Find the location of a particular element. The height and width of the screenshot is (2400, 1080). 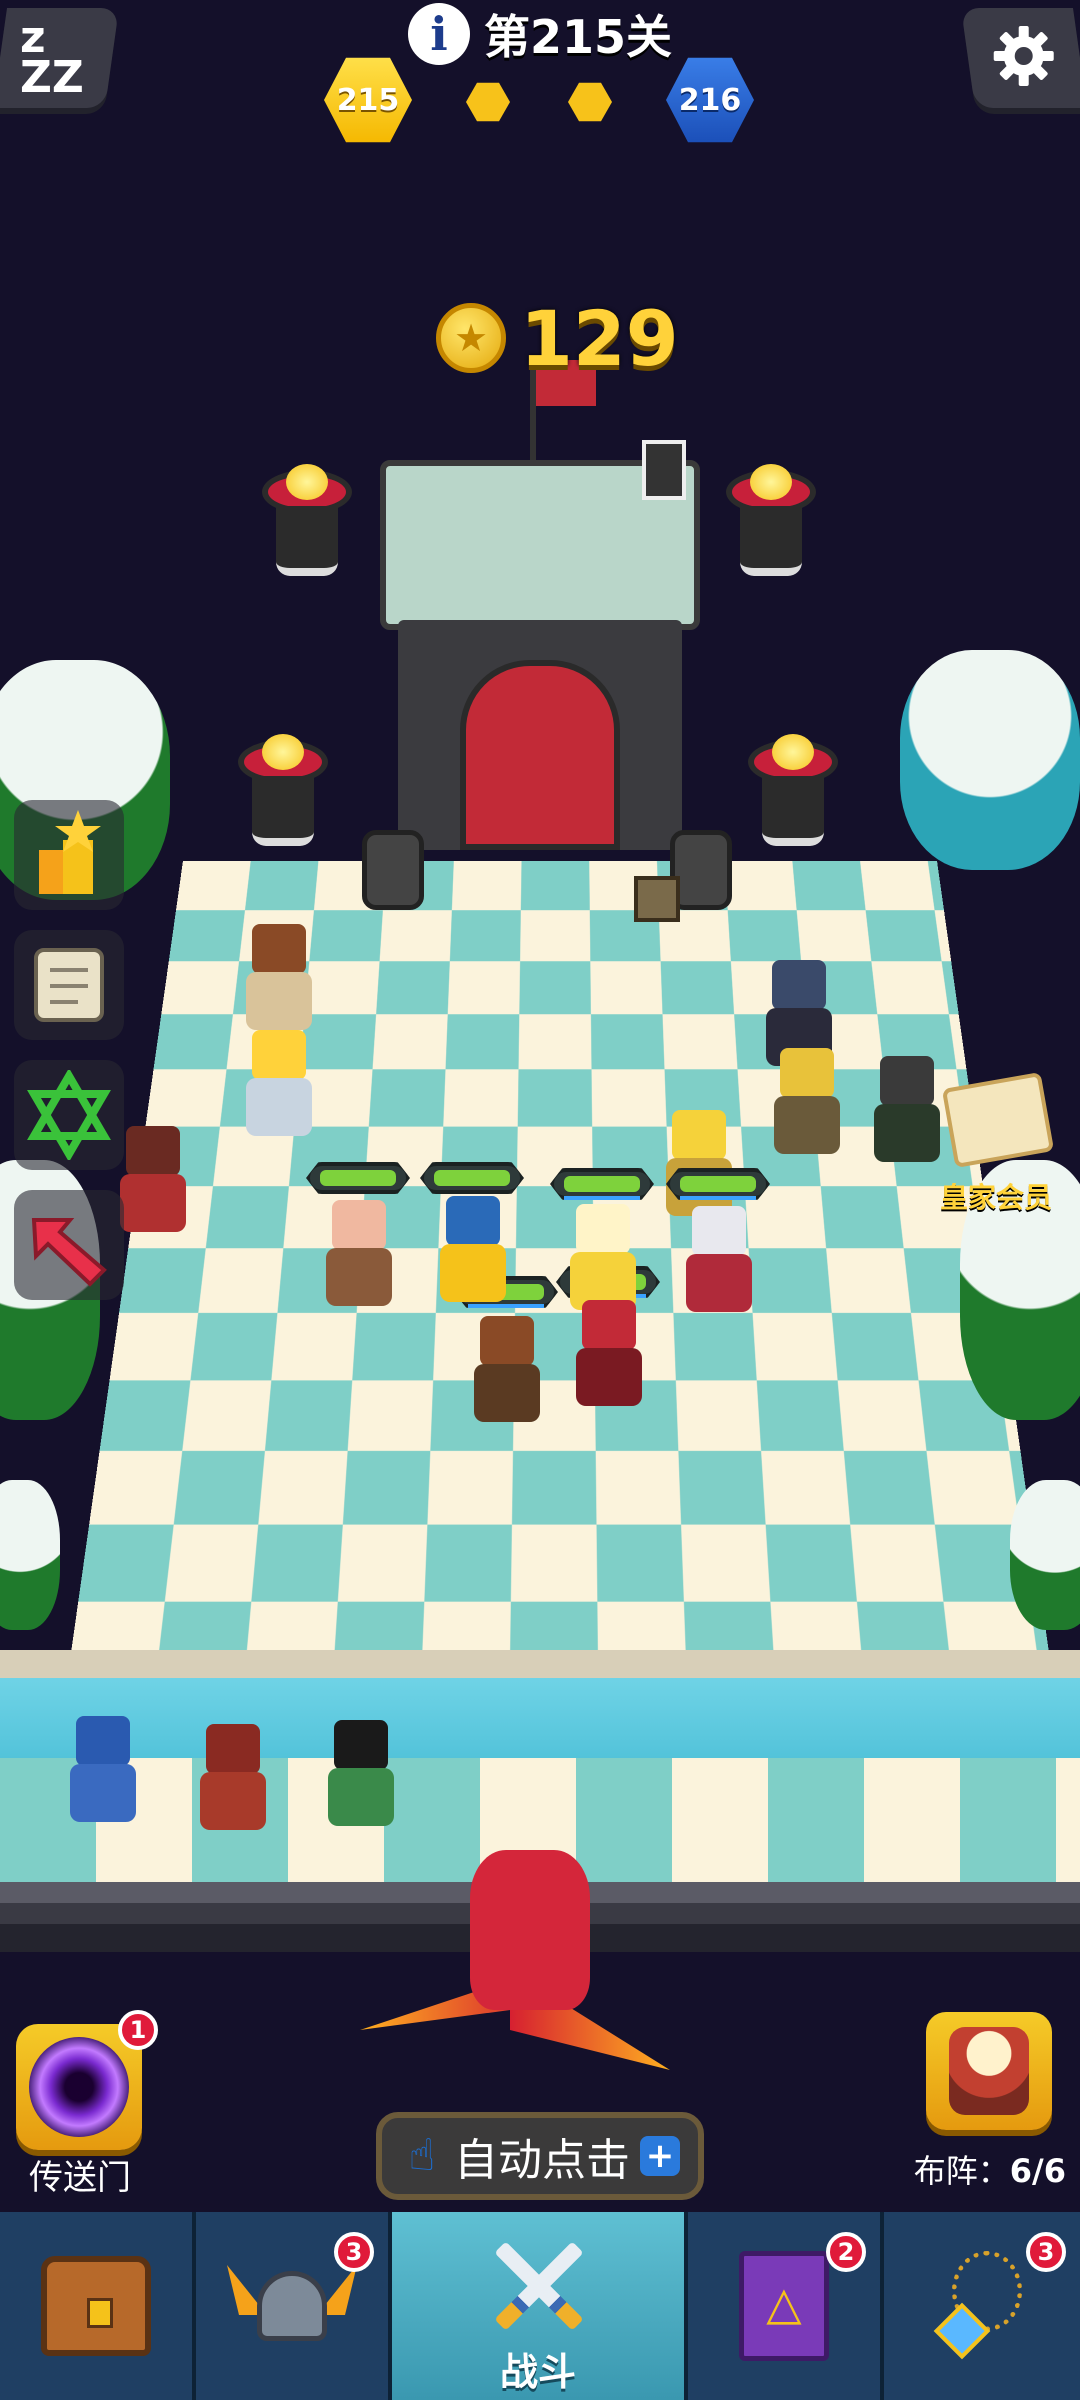

nav-battle: 战斗 is located at coordinates (540, 2306).